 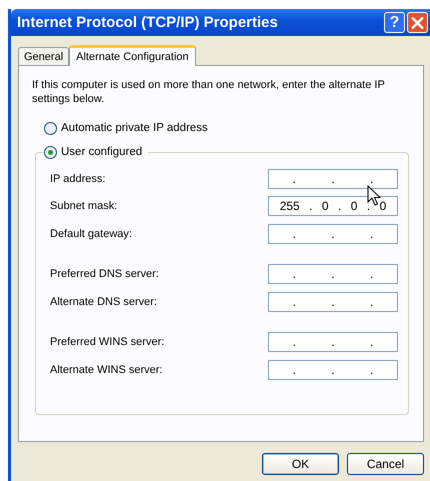 What do you see at coordinates (44, 56) in the screenshot?
I see `tab: General` at bounding box center [44, 56].